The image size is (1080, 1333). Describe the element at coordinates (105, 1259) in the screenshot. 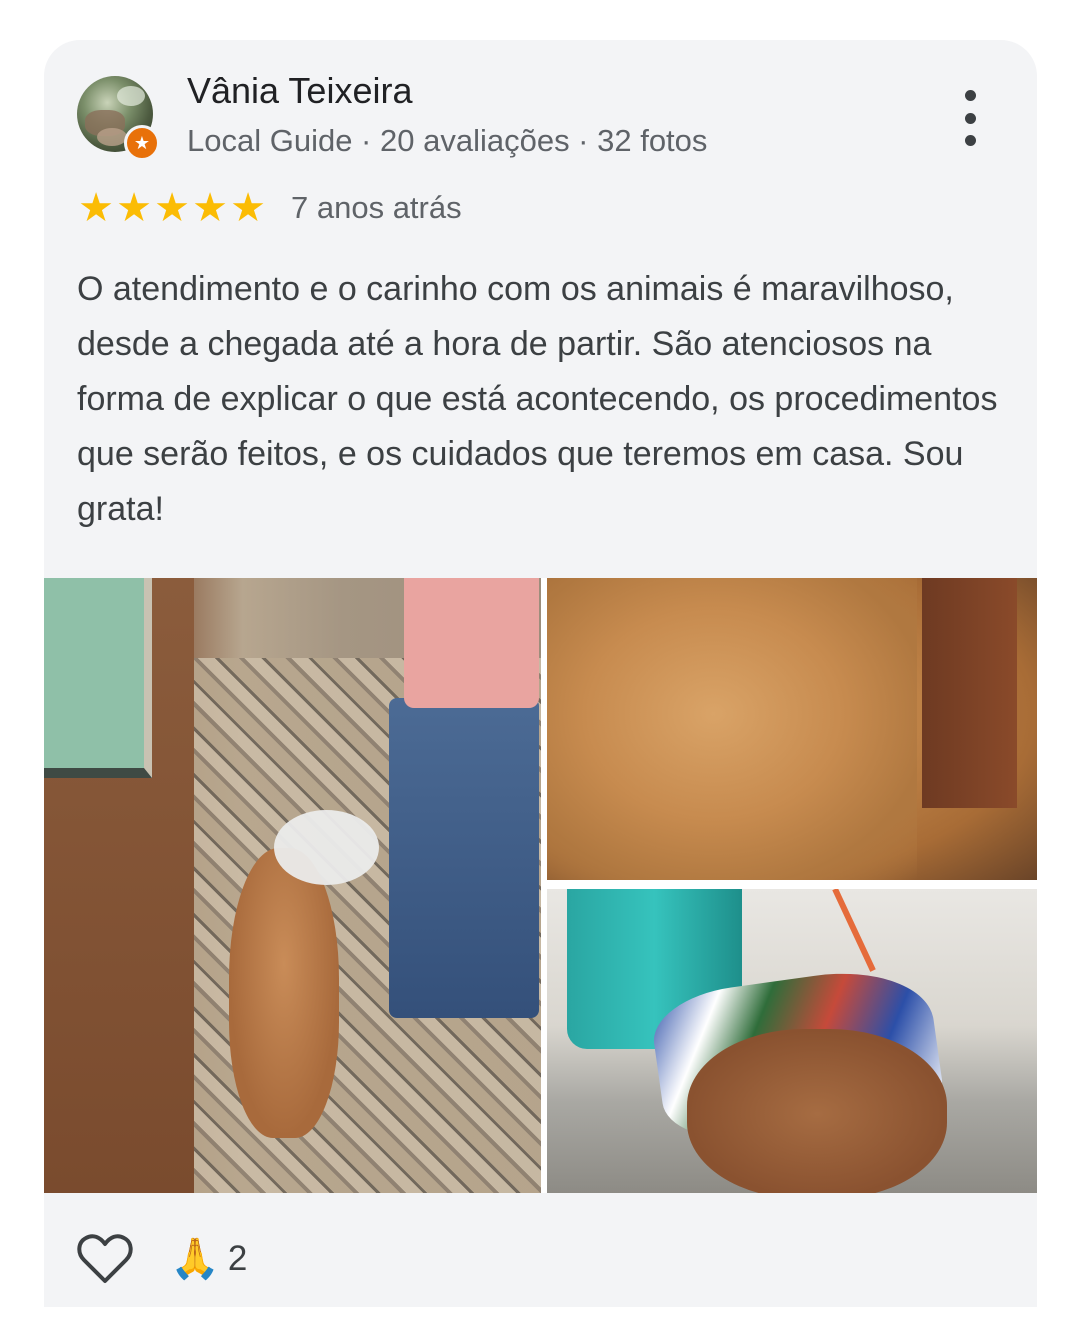

I see `heart-outline-icon` at that location.